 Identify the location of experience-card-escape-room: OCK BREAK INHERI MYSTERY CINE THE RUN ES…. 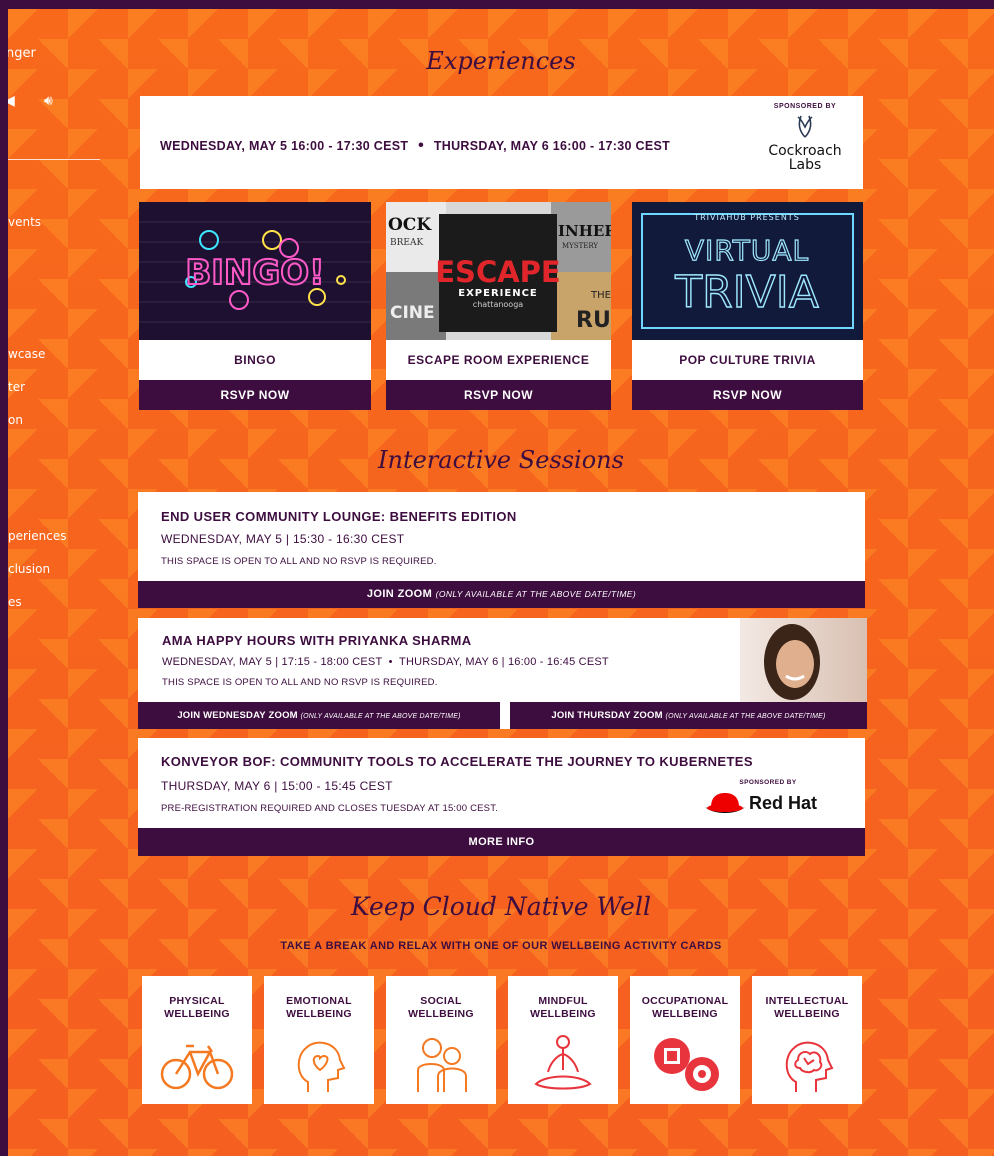
(498, 306).